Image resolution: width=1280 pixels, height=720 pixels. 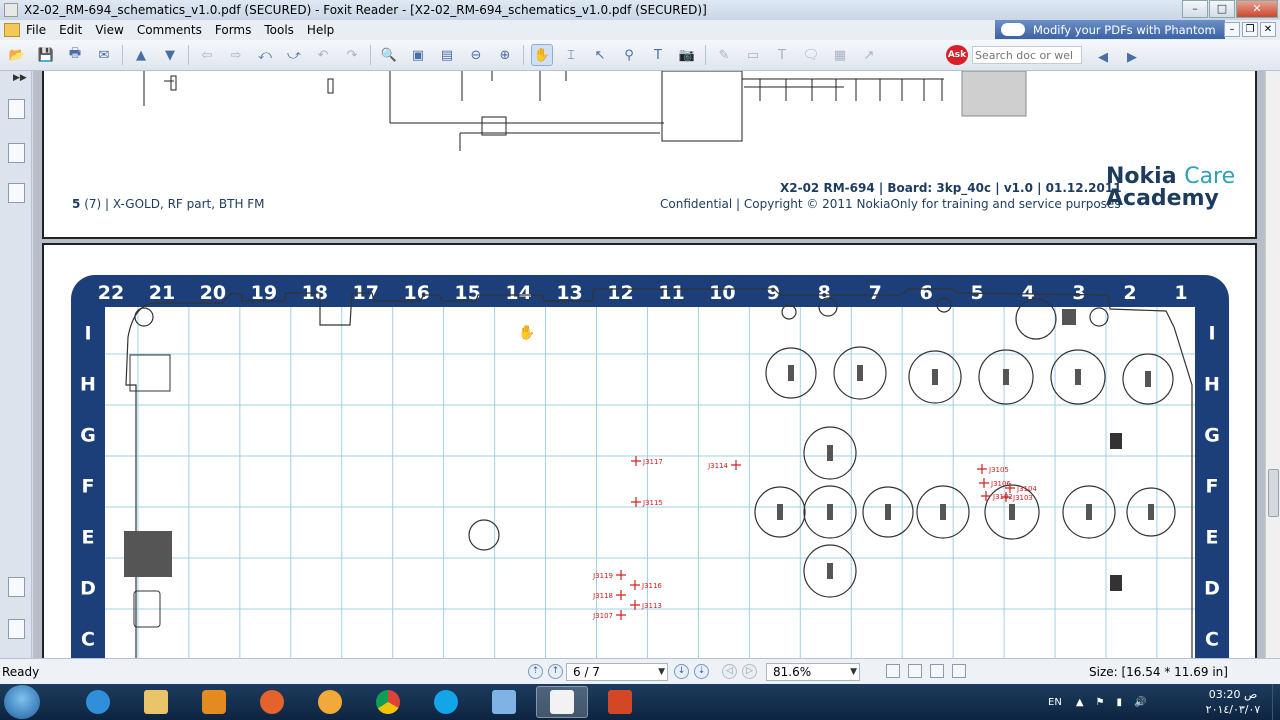 I want to click on doc-restore-button: ❐, so click(x=1250, y=29).